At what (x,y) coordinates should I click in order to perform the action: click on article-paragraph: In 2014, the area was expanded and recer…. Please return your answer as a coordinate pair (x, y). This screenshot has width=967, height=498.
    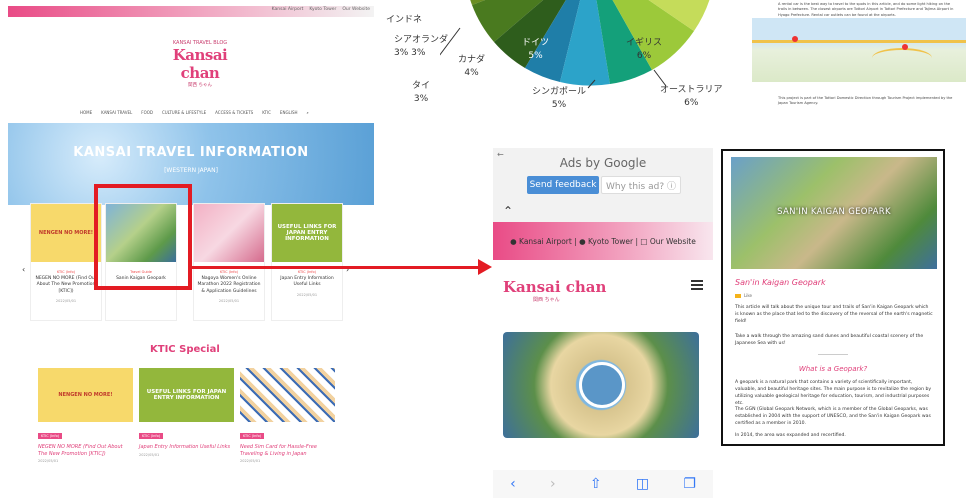
    Looking at the image, I should click on (790, 435).